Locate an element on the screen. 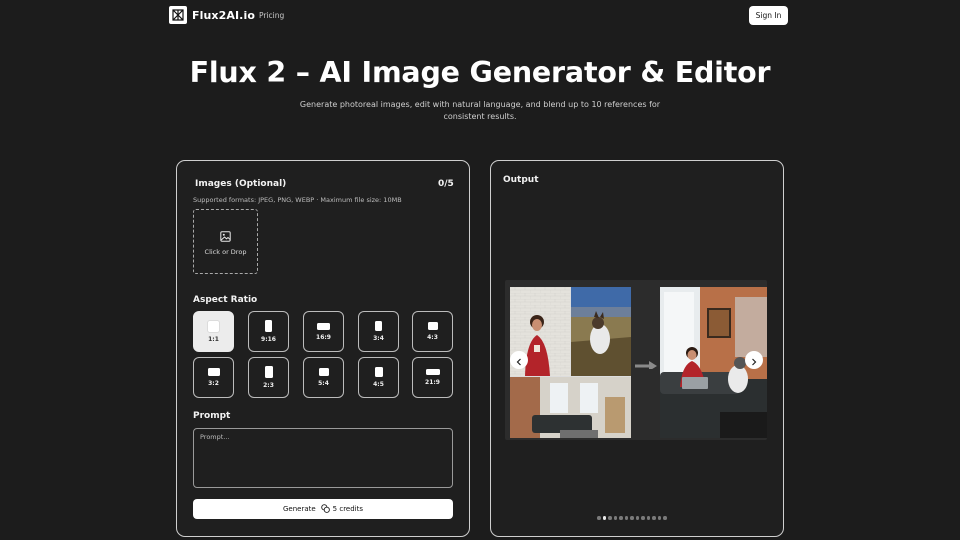 Image resolution: width=960 pixels, height=540 pixels. aspect-ratio-title: Aspect Ratio is located at coordinates (225, 300).